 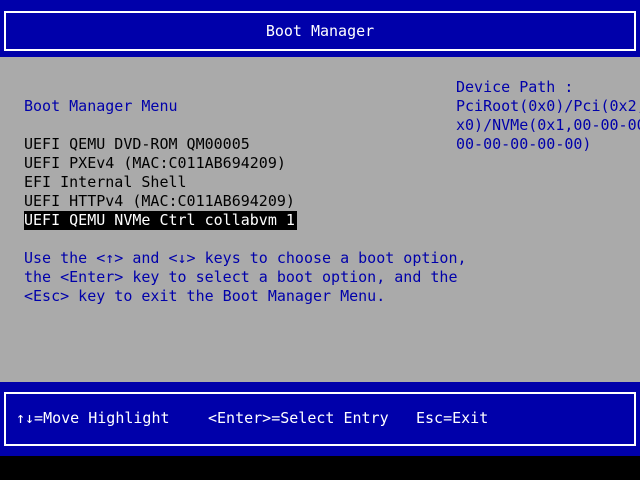 I want to click on device-path-line-2: x0)/NVMe(0x1,00-00-00-, so click(x=548, y=125).